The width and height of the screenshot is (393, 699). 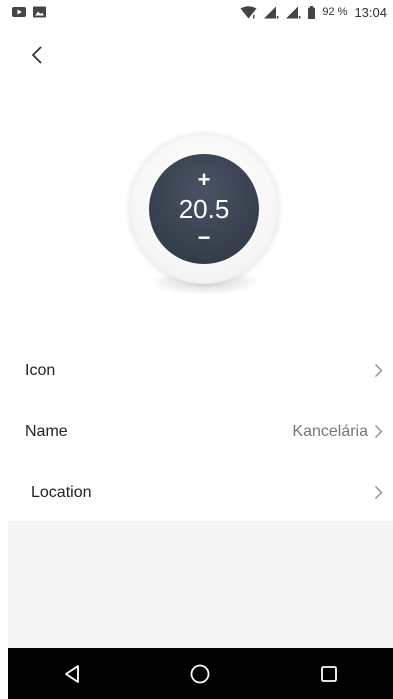 I want to click on nav-recents-button, so click(x=329, y=674).